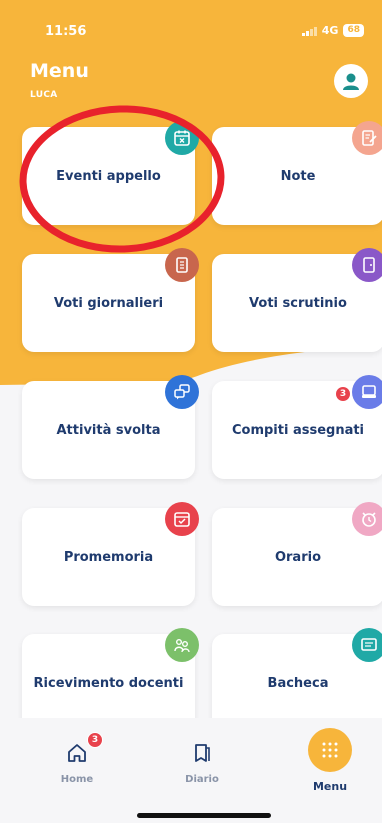 Image resolution: width=382 pixels, height=823 pixels. I want to click on chat-bubbles-icon, so click(182, 392).